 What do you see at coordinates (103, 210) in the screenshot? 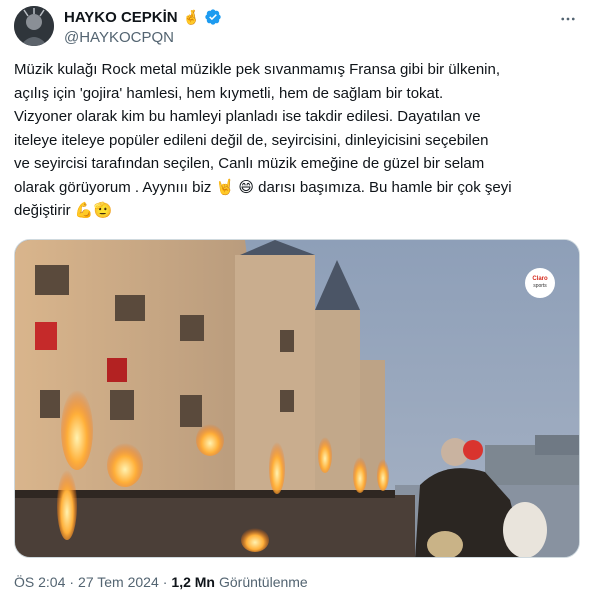
I see `saluting-face-emoji: 🫡` at bounding box center [103, 210].